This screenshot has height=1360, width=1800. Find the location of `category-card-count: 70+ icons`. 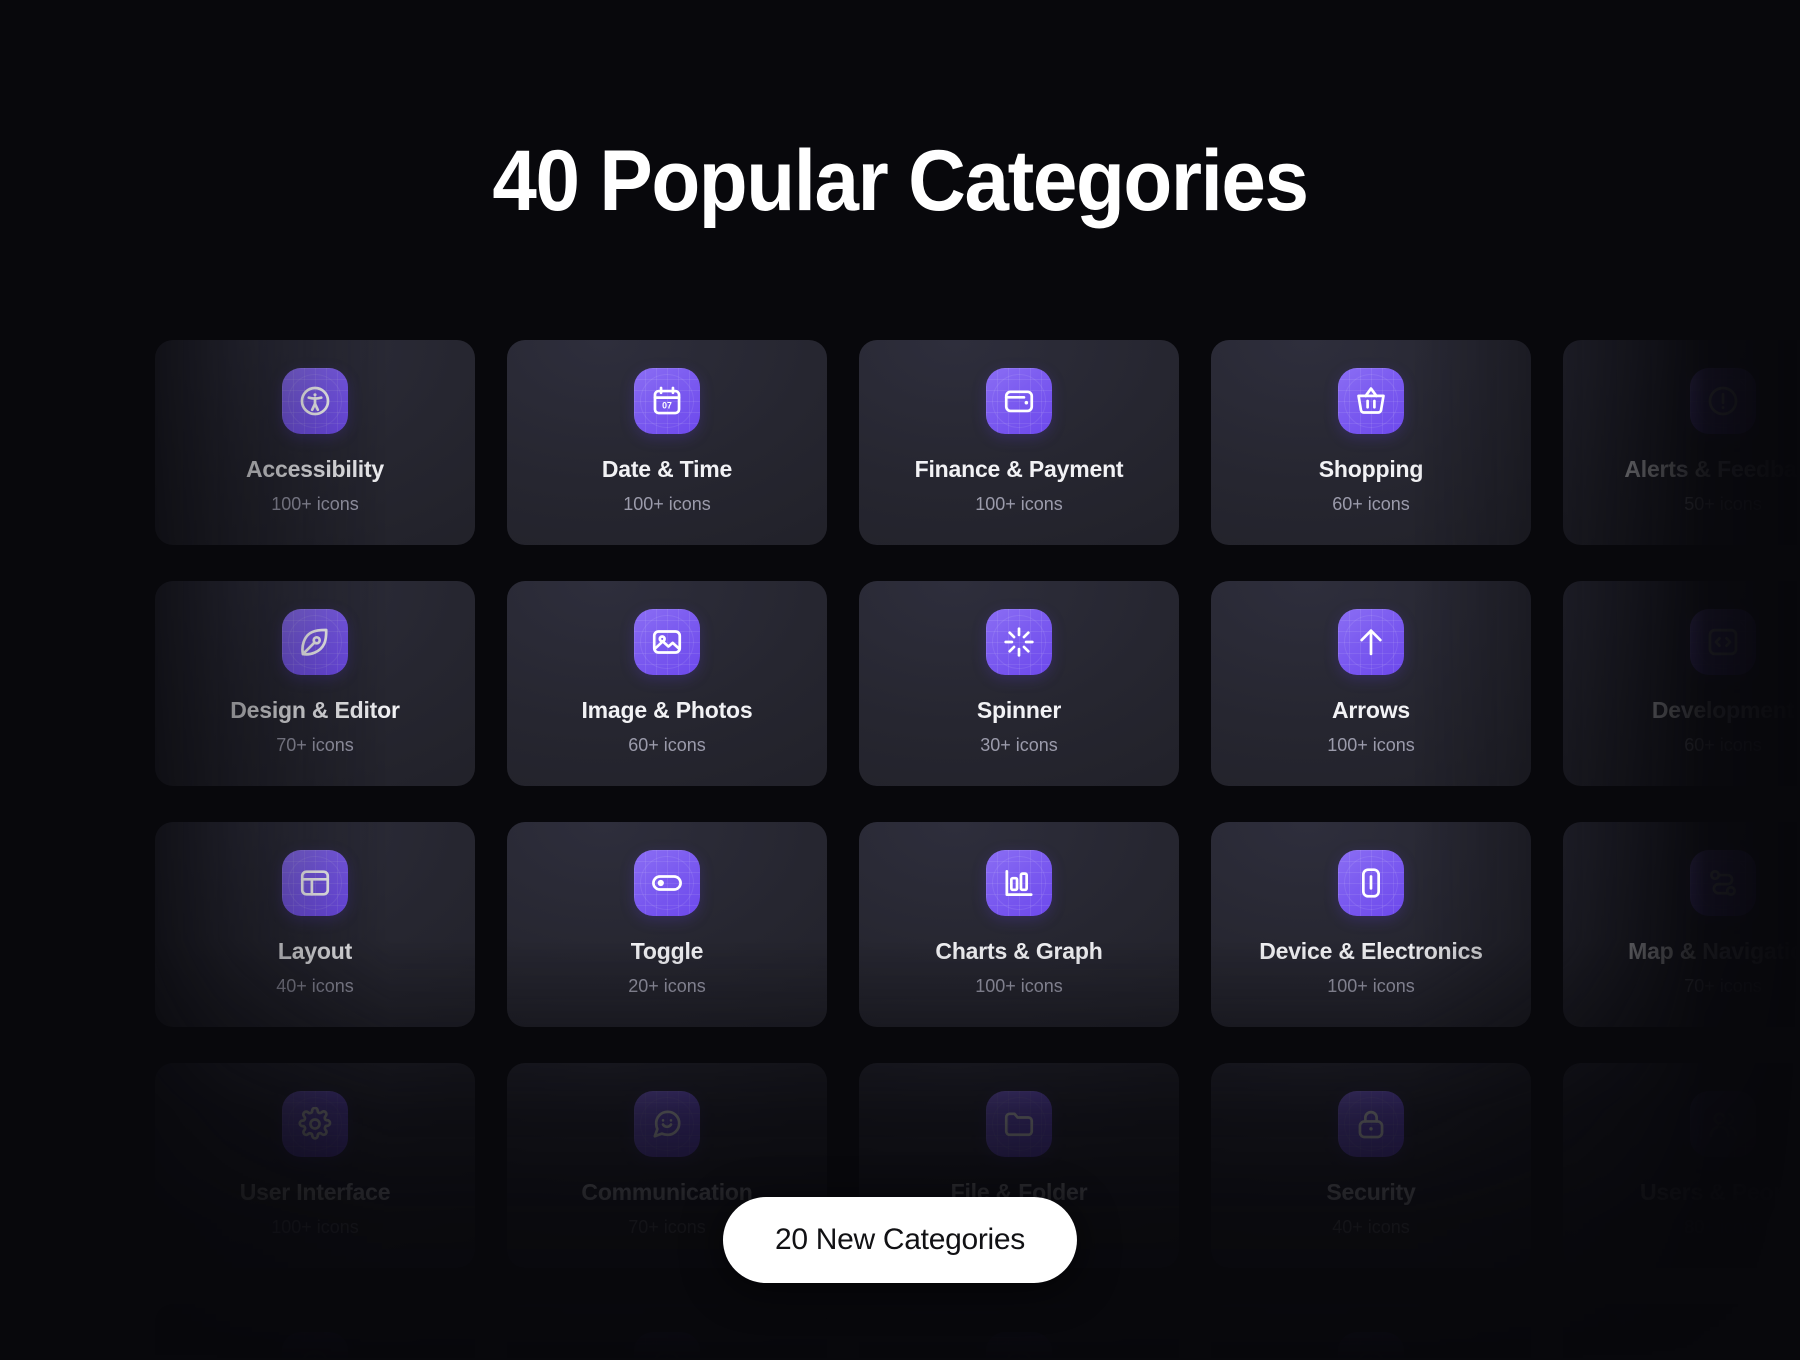

category-card-count: 70+ icons is located at coordinates (1723, 986).